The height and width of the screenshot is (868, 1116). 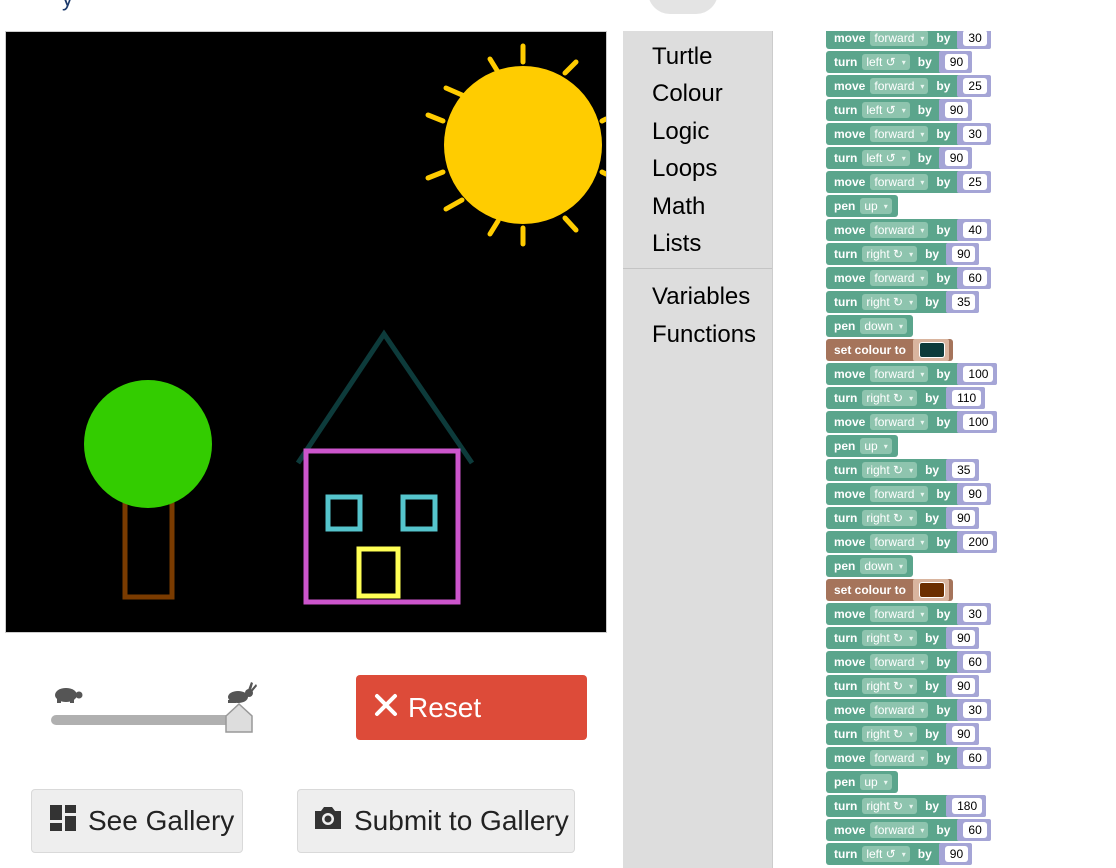 I want to click on see-gallery-button: See Gallery, so click(x=137, y=821).